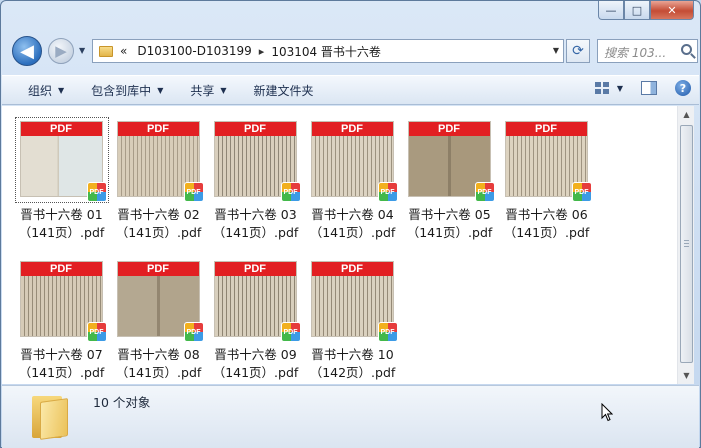 The height and width of the screenshot is (448, 701). What do you see at coordinates (449, 215) in the screenshot?
I see `file-name: 晋书十六卷 05` at bounding box center [449, 215].